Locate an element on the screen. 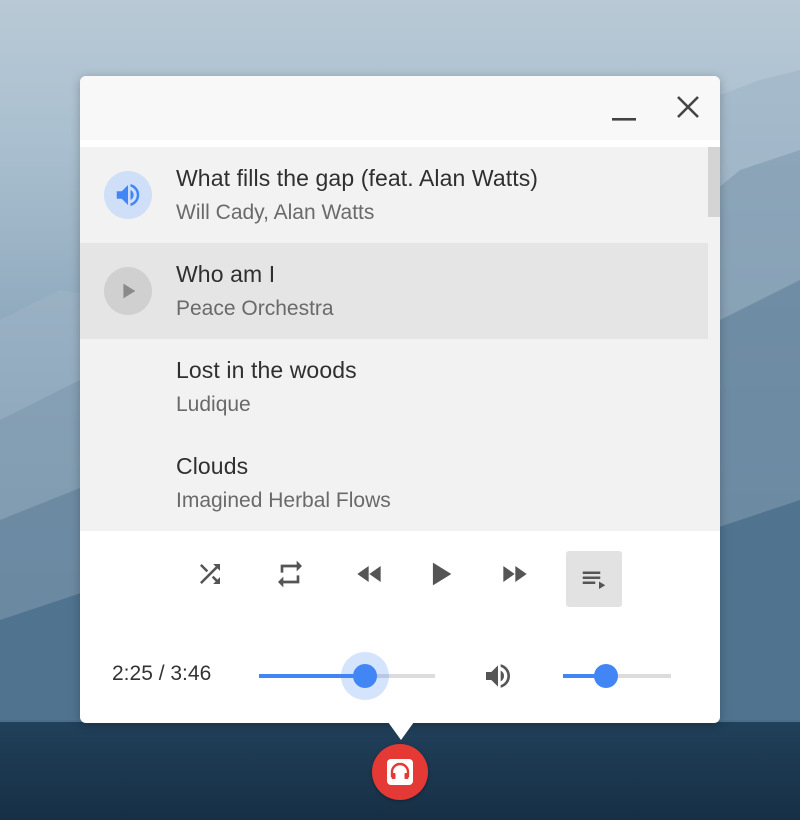 The height and width of the screenshot is (820, 800). now-playing-indicator is located at coordinates (128, 195).